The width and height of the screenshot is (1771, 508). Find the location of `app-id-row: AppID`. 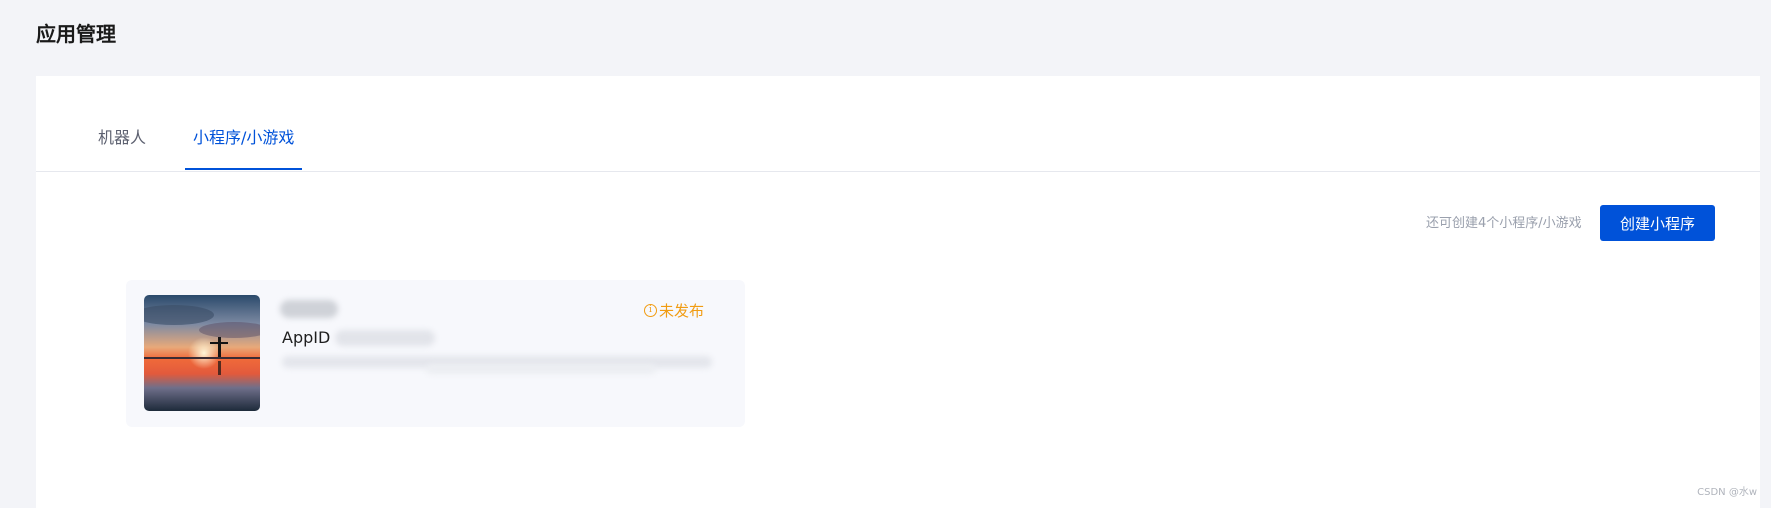

app-id-row: AppID is located at coordinates (306, 337).